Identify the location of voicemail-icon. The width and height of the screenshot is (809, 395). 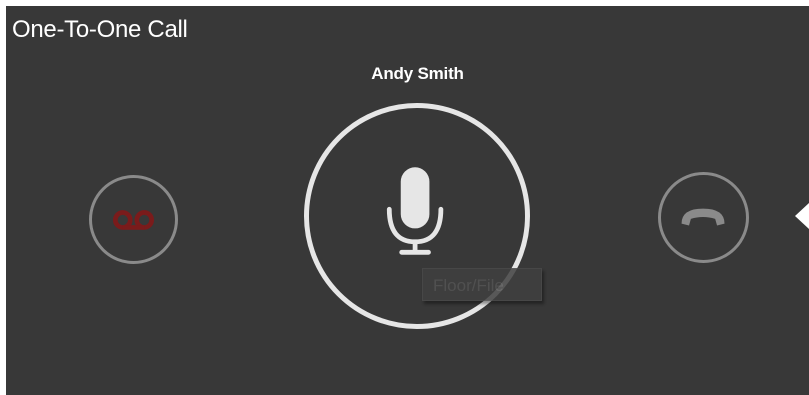
(133, 220).